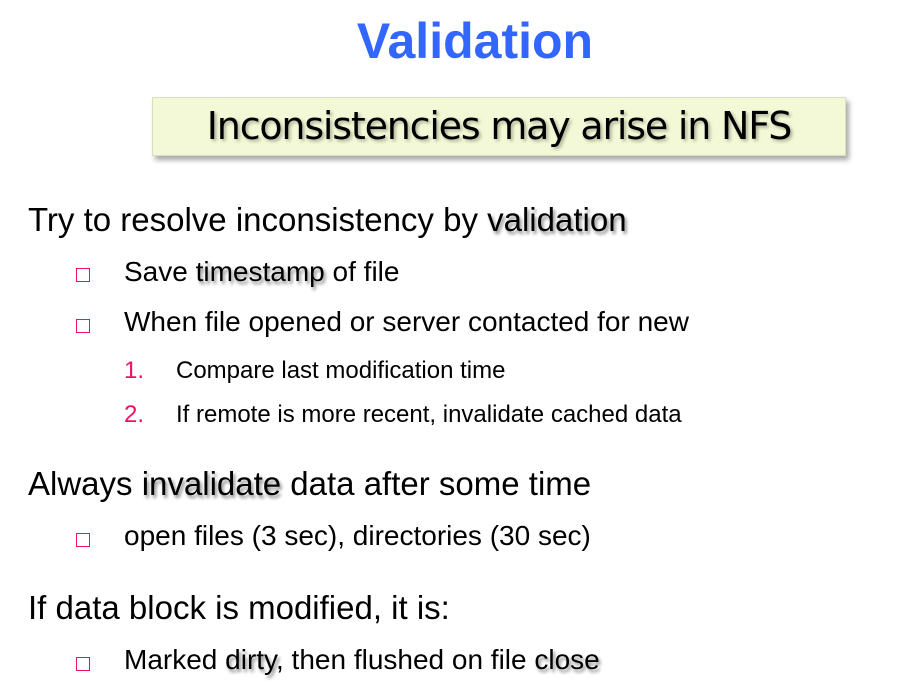  Describe the element at coordinates (341, 370) in the screenshot. I see `step-compare: Compare last modification time` at that location.